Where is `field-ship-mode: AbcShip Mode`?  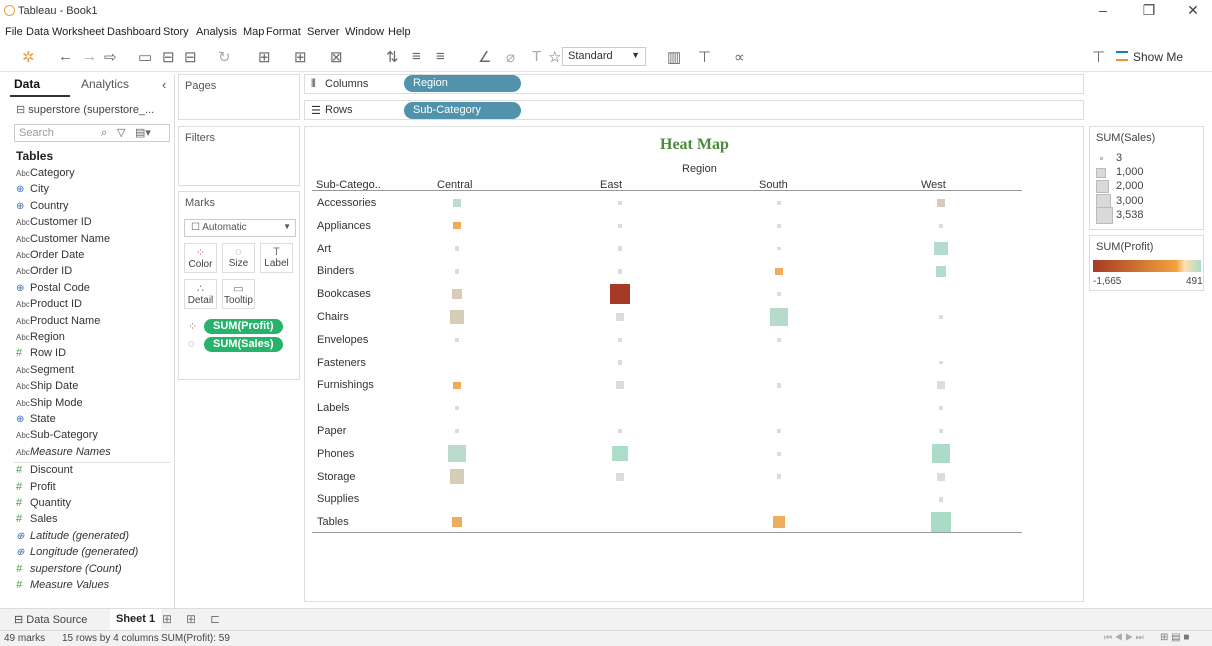 field-ship-mode: AbcShip Mode is located at coordinates (49, 403).